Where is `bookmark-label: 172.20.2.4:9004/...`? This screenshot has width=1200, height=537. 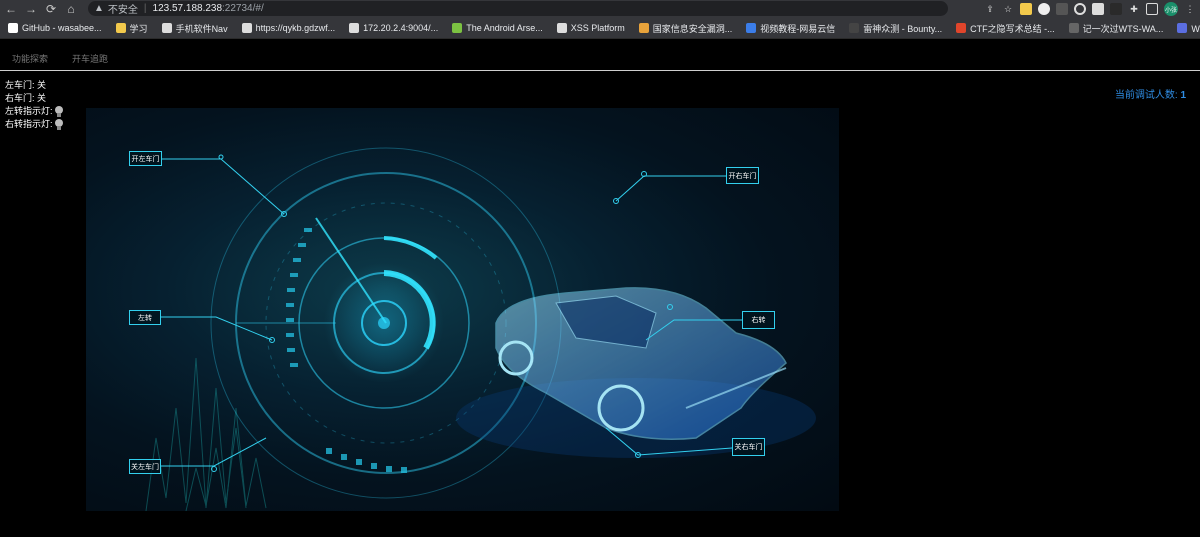
bookmark-label: 172.20.2.4:9004/... is located at coordinates (401, 28).